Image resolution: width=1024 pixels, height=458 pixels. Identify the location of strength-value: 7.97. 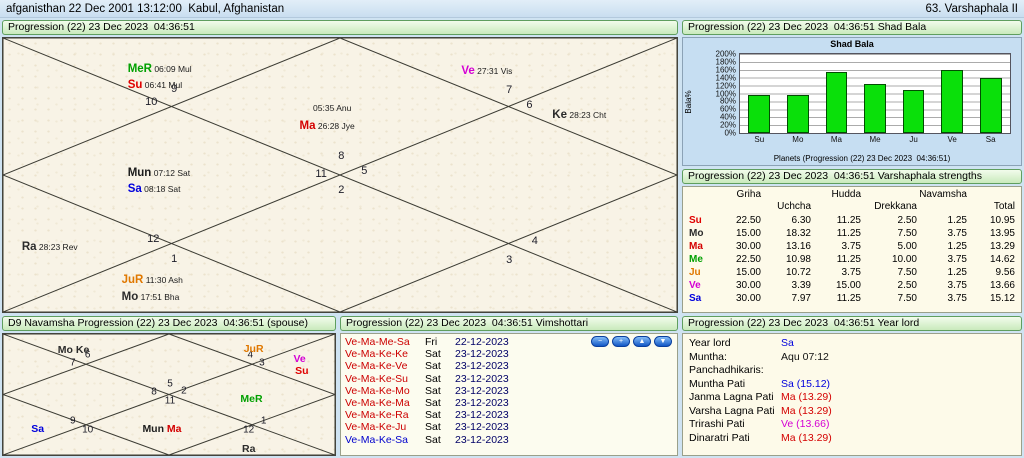
(801, 298).